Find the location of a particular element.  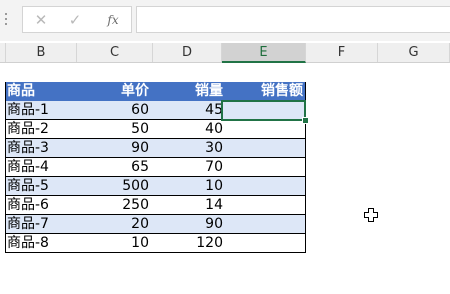

header-sales-amount: 销售额 is located at coordinates (266, 91).